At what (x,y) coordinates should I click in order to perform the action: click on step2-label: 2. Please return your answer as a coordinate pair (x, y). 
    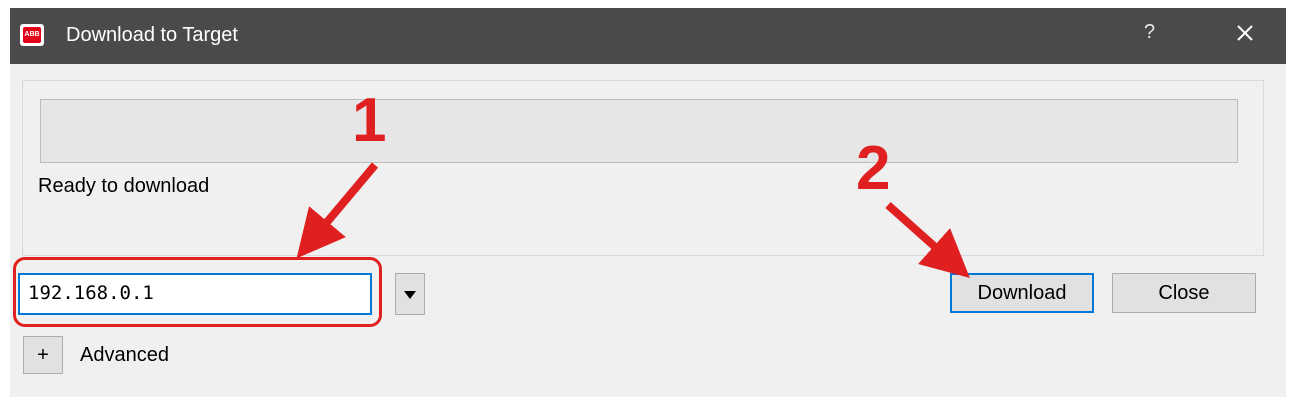
    Looking at the image, I should click on (873, 168).